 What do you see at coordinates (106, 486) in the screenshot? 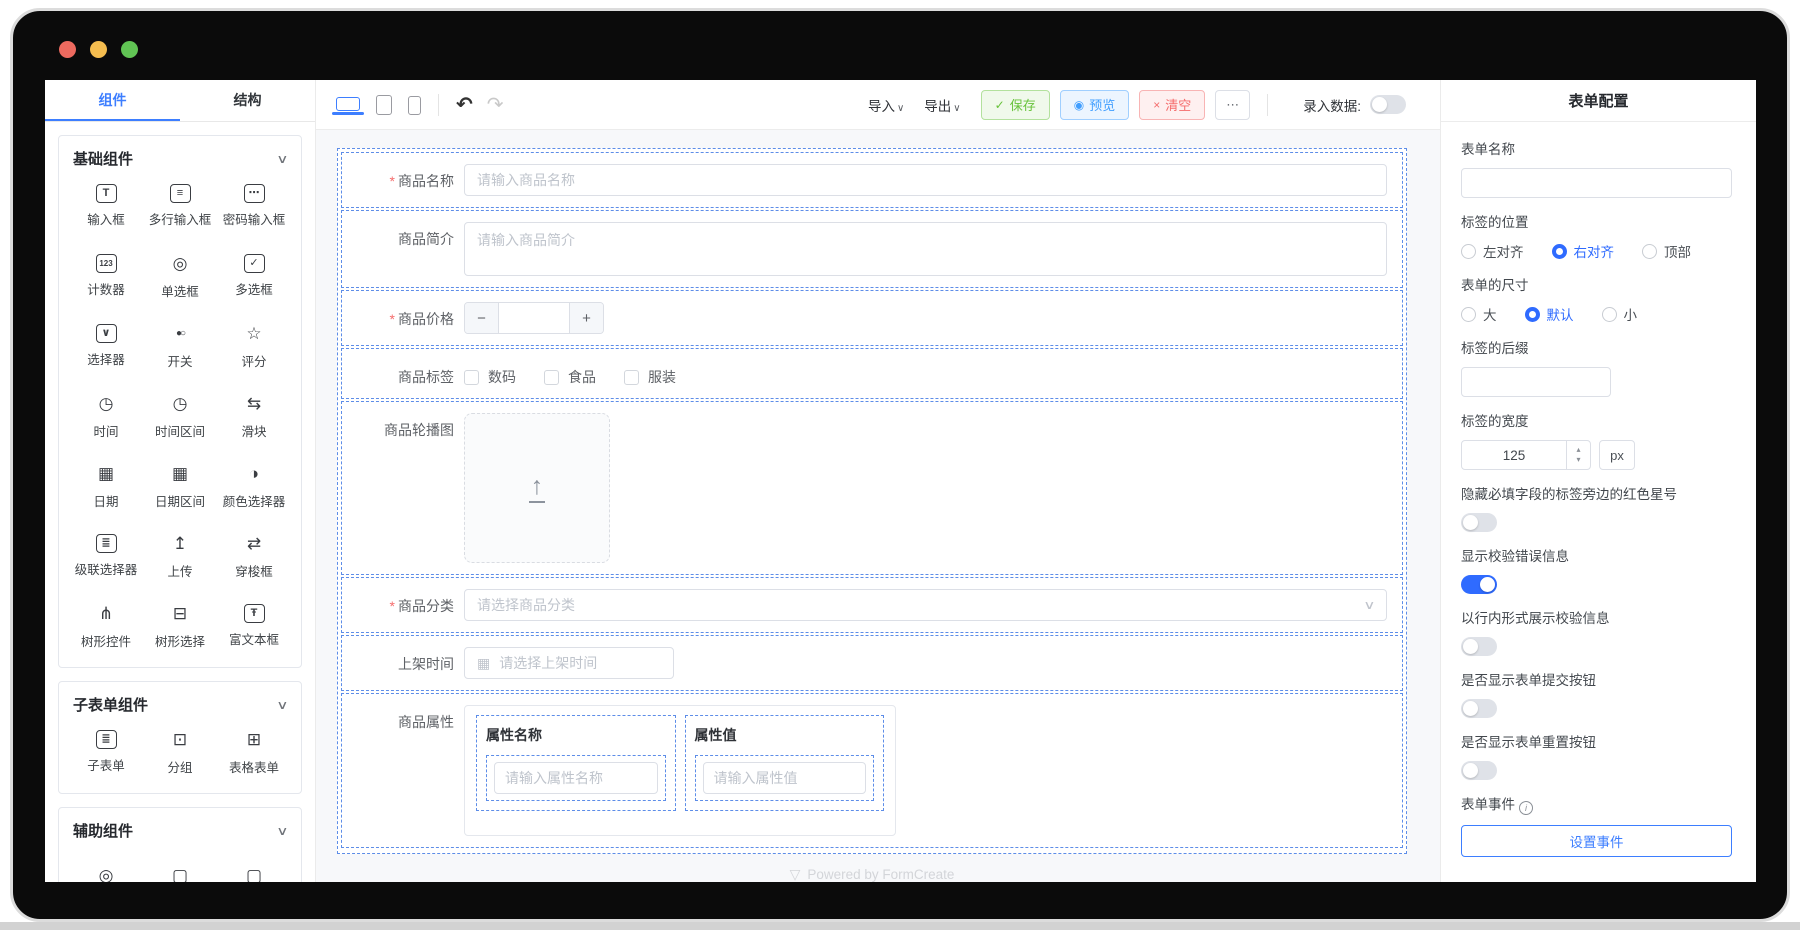
I see `component-item-date: ▦ 日期` at bounding box center [106, 486].